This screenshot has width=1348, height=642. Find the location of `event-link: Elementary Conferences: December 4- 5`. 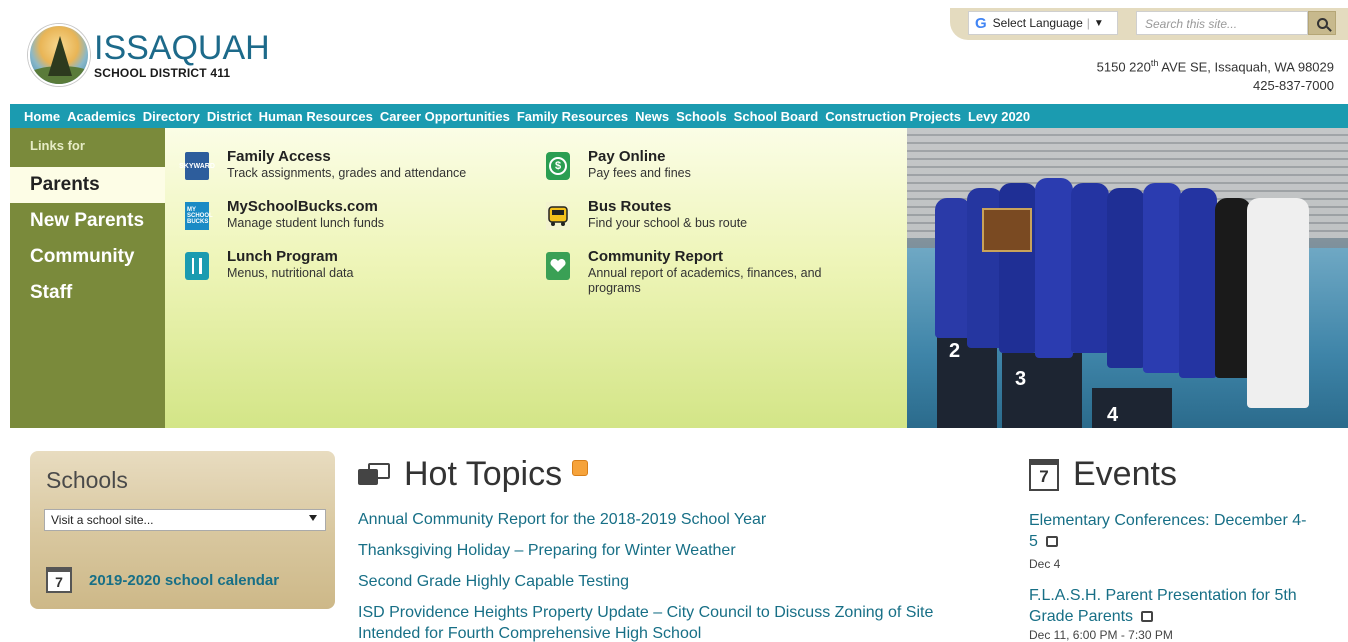

event-link: Elementary Conferences: December 4- 5 is located at coordinates (1181, 531).